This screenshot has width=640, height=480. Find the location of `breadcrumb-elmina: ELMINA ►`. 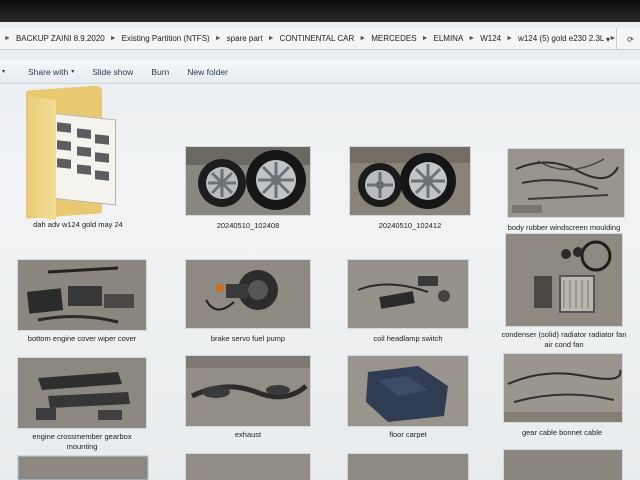

breadcrumb-elmina: ELMINA ► is located at coordinates (454, 38).